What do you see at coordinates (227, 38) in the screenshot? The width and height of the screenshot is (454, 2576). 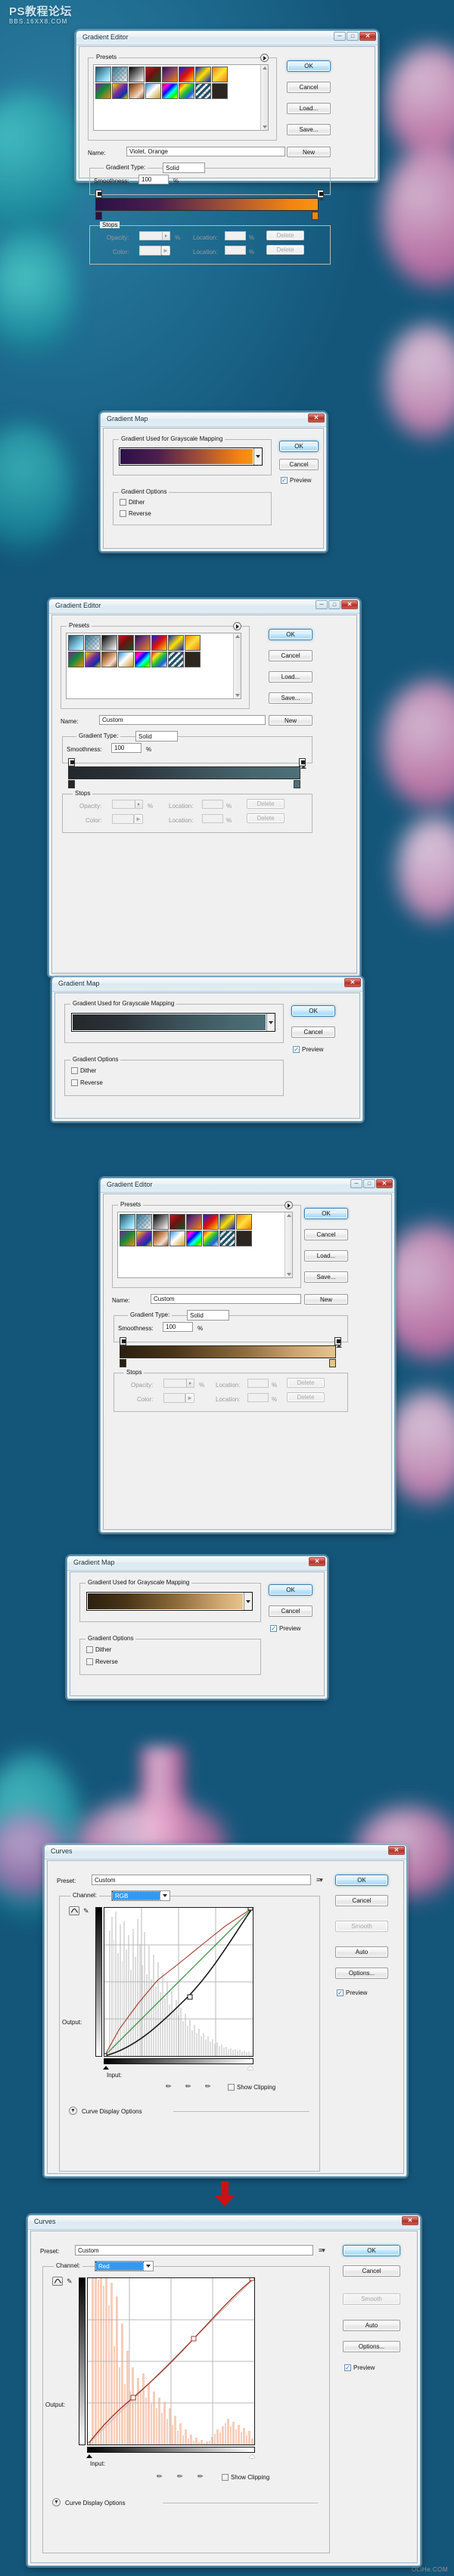 I see `titlebar: Gradient Editor ─ □ ✕` at bounding box center [227, 38].